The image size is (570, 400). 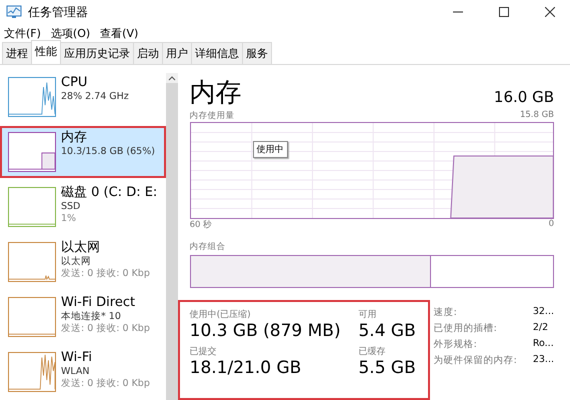 I want to click on device-name: 内存, so click(x=74, y=138).